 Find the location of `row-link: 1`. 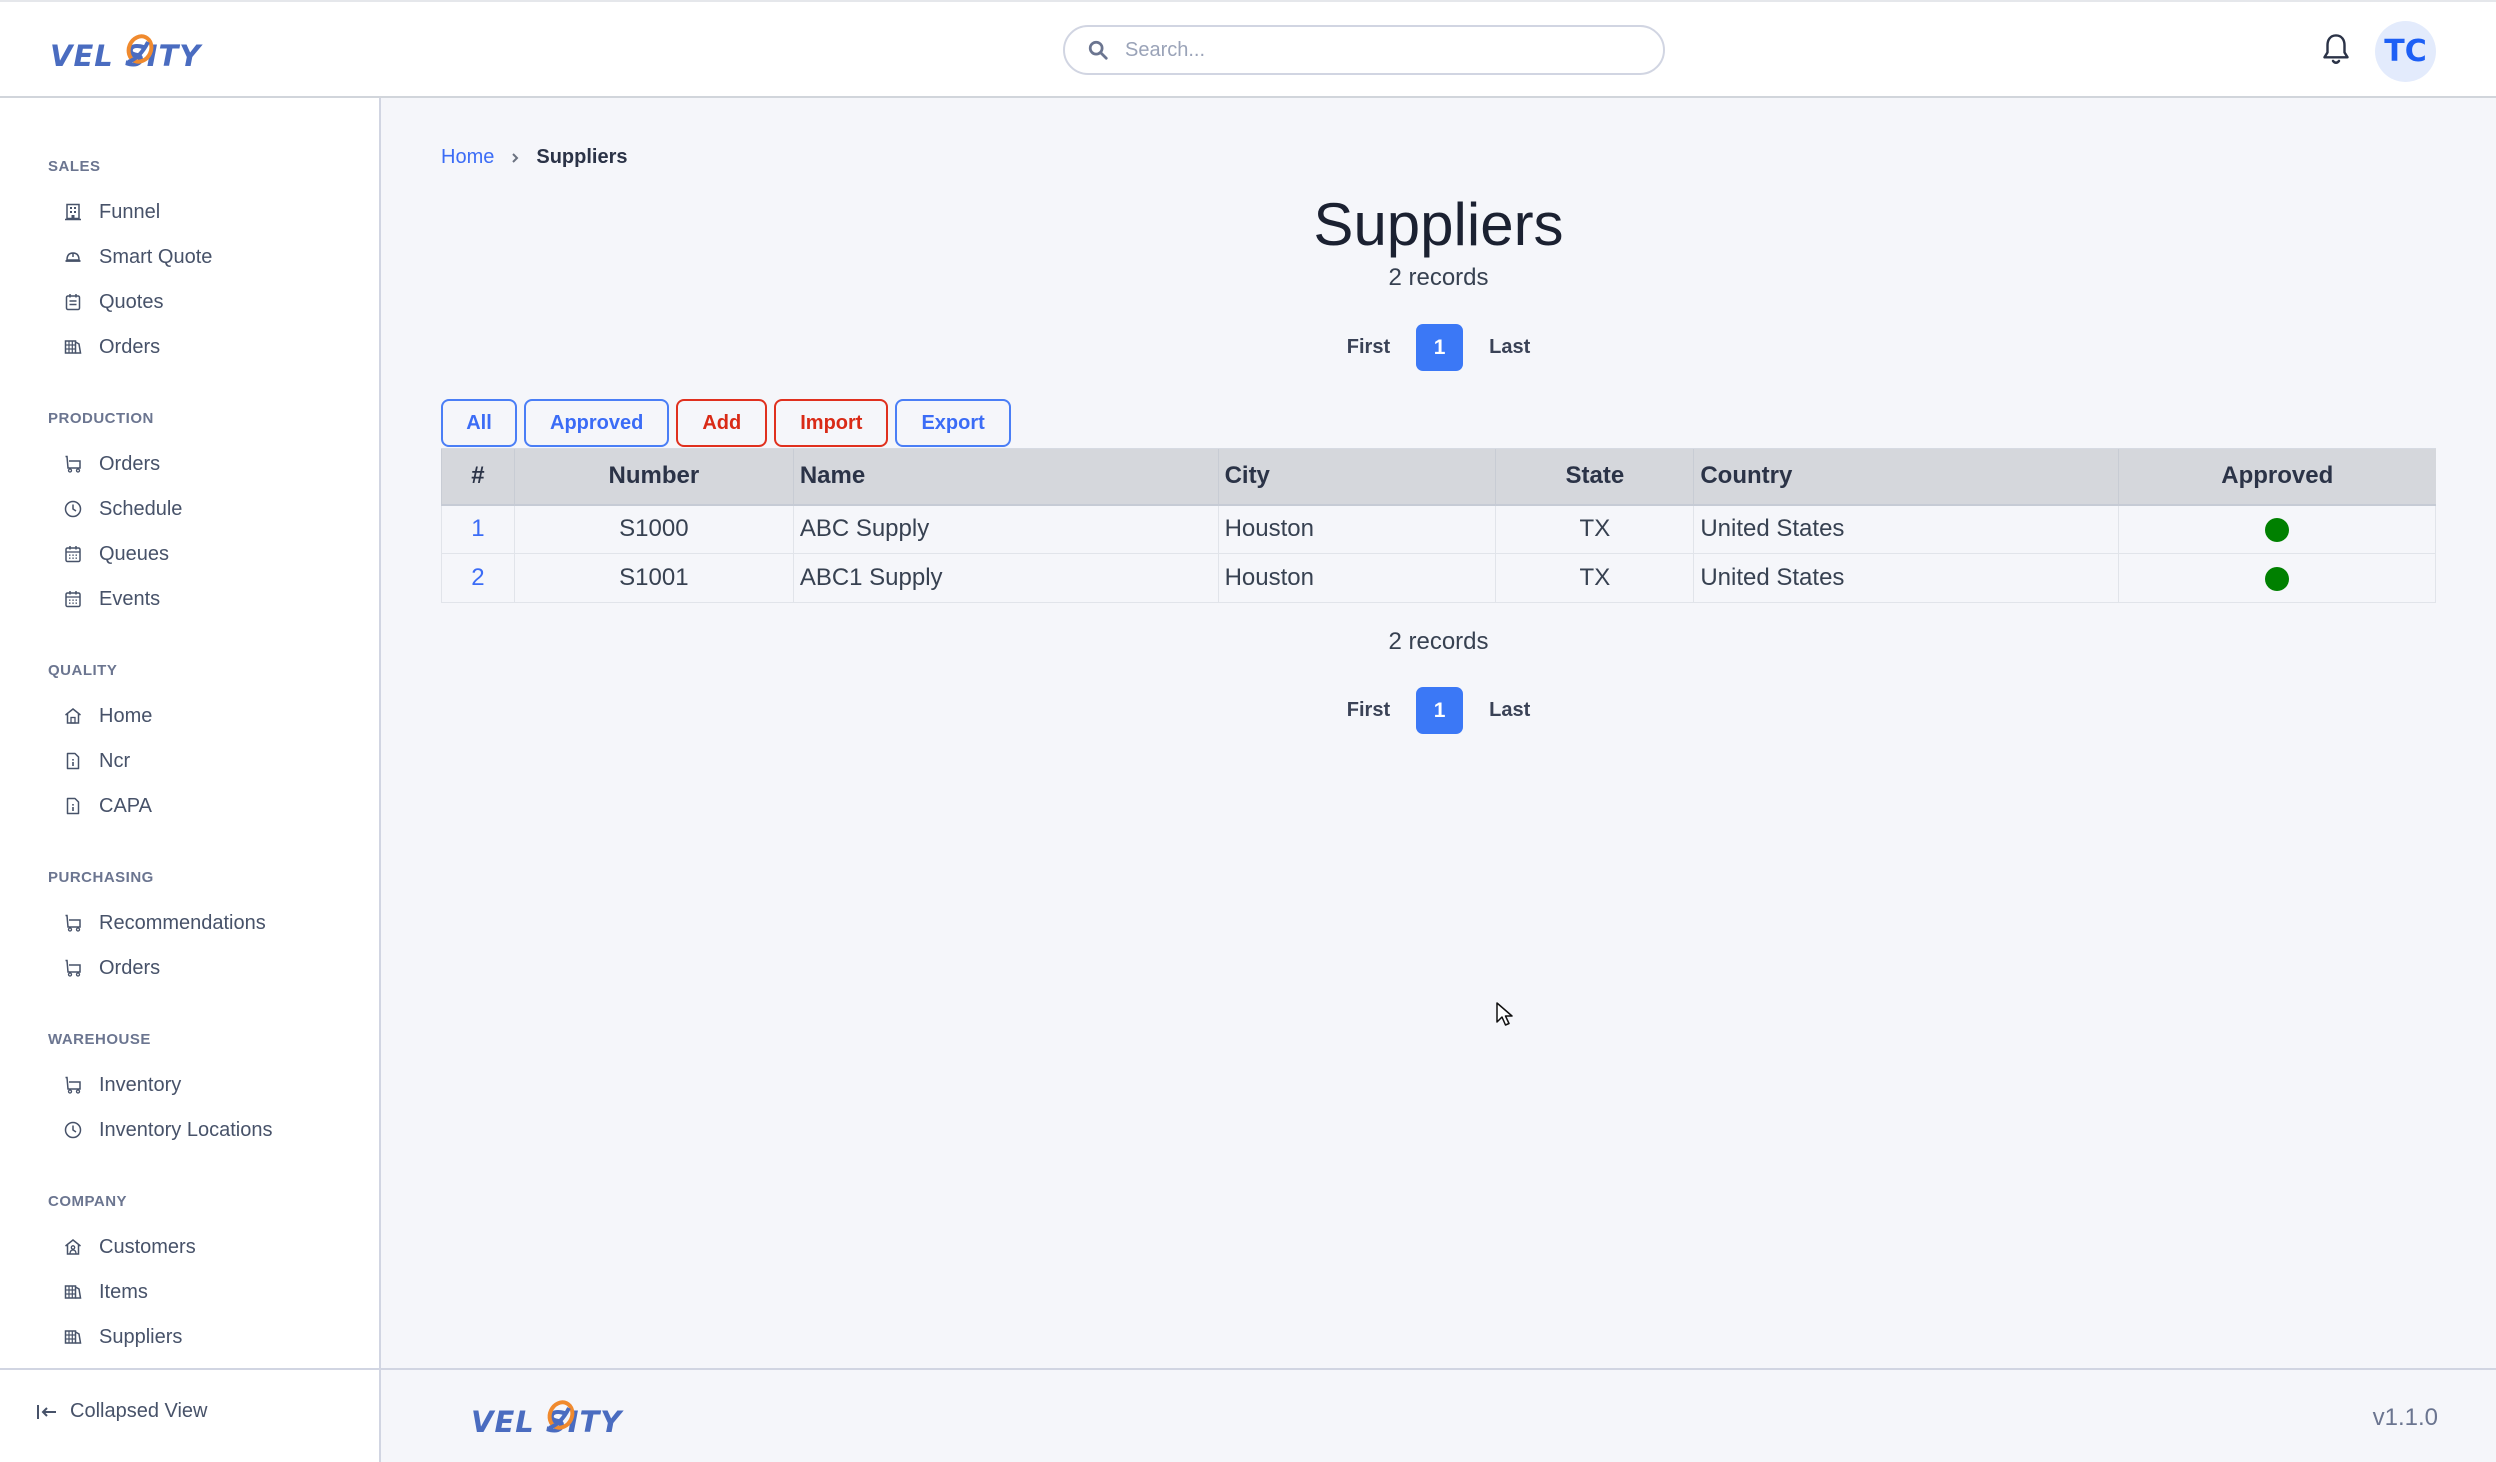

row-link: 1 is located at coordinates (477, 528).